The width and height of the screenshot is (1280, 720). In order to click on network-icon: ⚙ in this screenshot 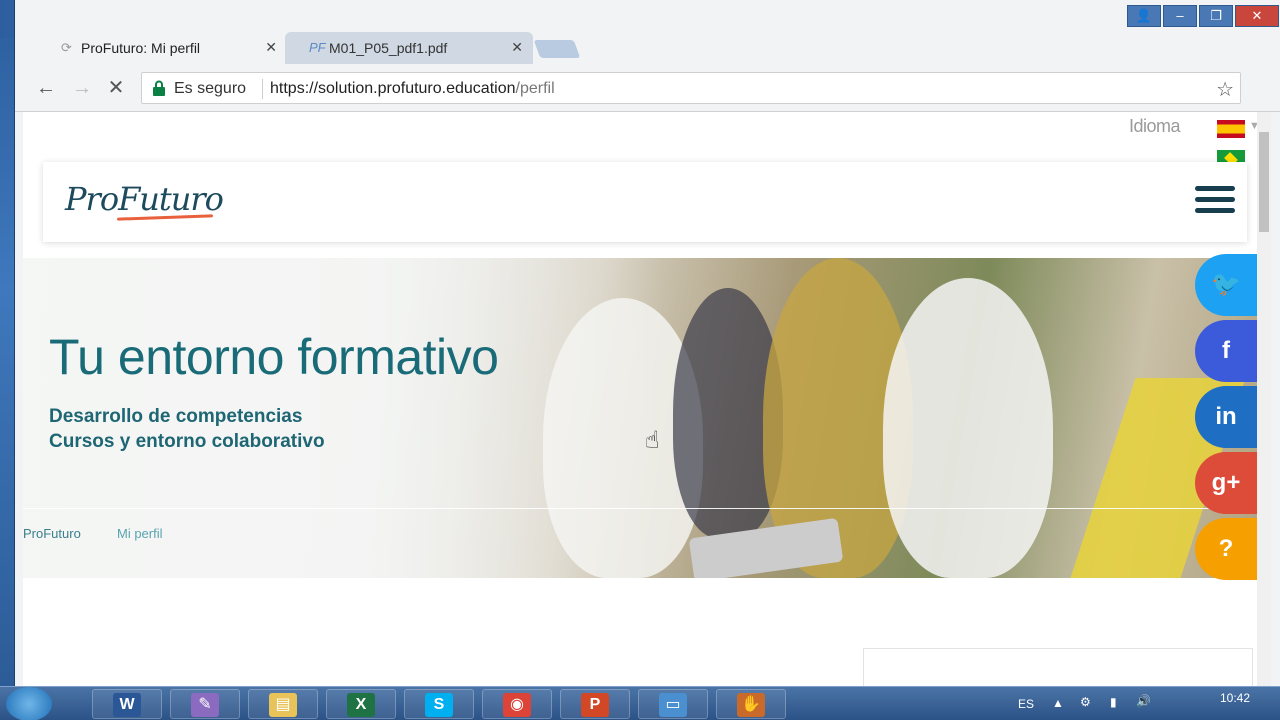, I will do `click(1085, 702)`.